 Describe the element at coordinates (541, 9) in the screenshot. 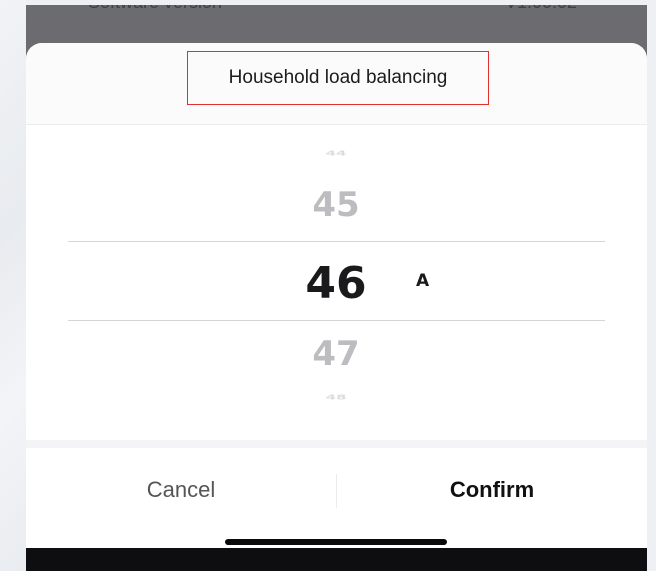

I see `software-version-value: V1.00.02` at that location.